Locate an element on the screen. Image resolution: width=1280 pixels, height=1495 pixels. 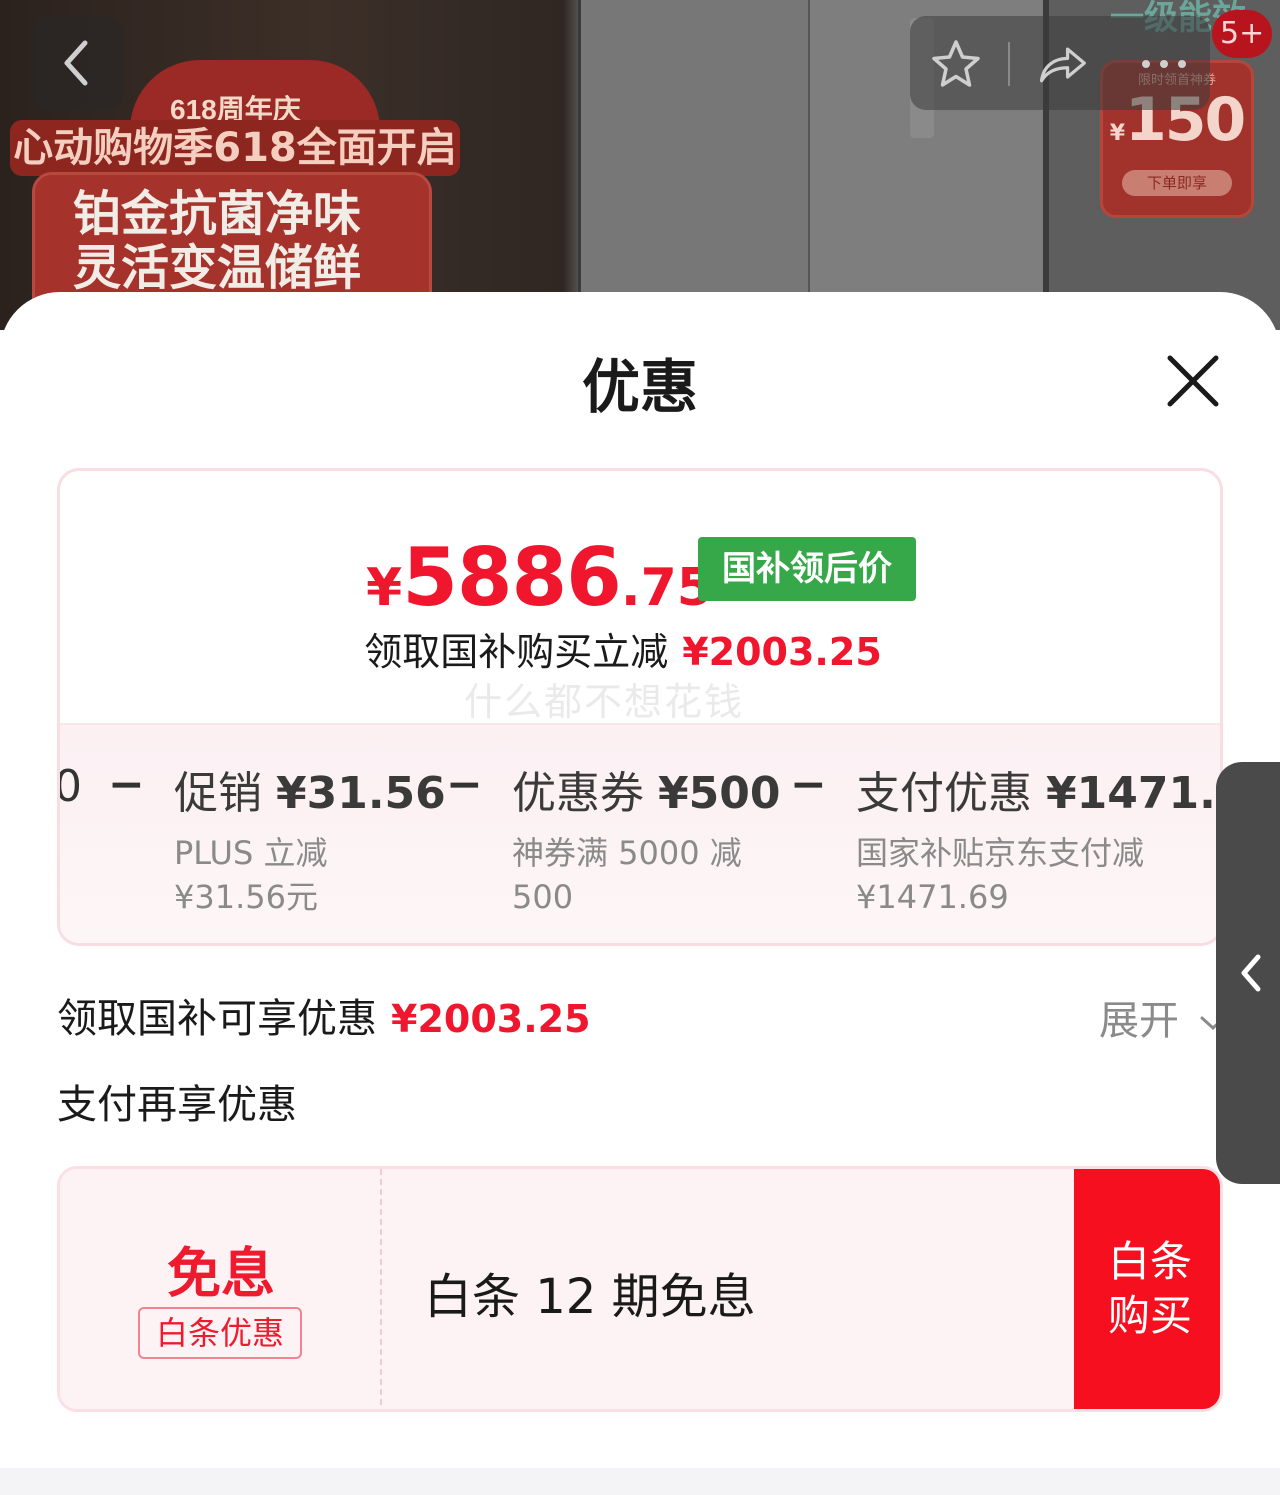
payment-offer-left: 免息 白条优惠 is located at coordinates (221, 1289).